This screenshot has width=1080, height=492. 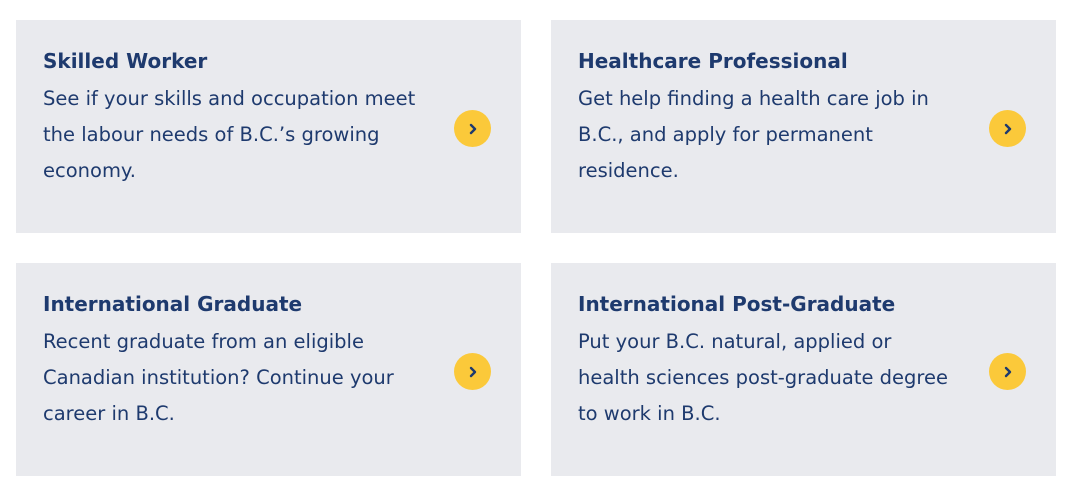 I want to click on card-title: Skilled Worker, so click(x=125, y=61).